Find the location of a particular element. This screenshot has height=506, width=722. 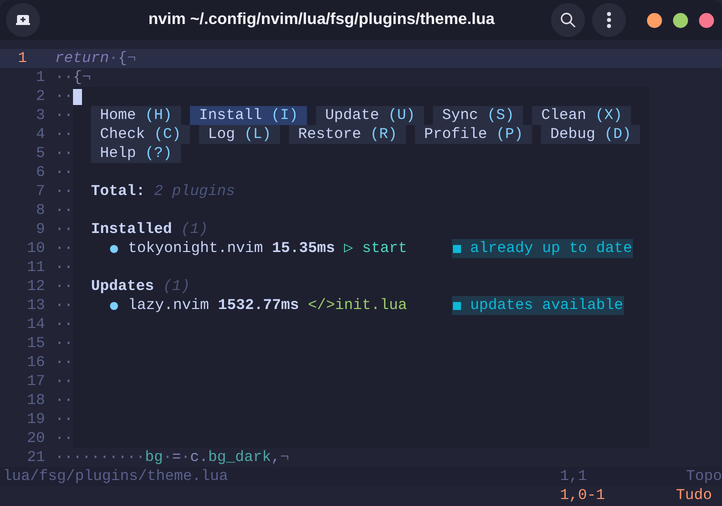

line-number: 4 is located at coordinates (40, 134).